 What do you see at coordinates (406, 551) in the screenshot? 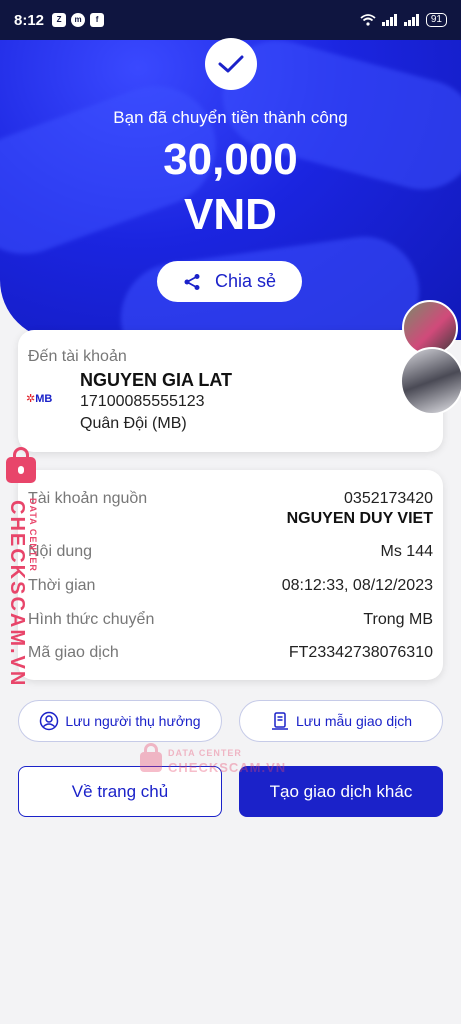
I see `content-value: Ms 144` at bounding box center [406, 551].